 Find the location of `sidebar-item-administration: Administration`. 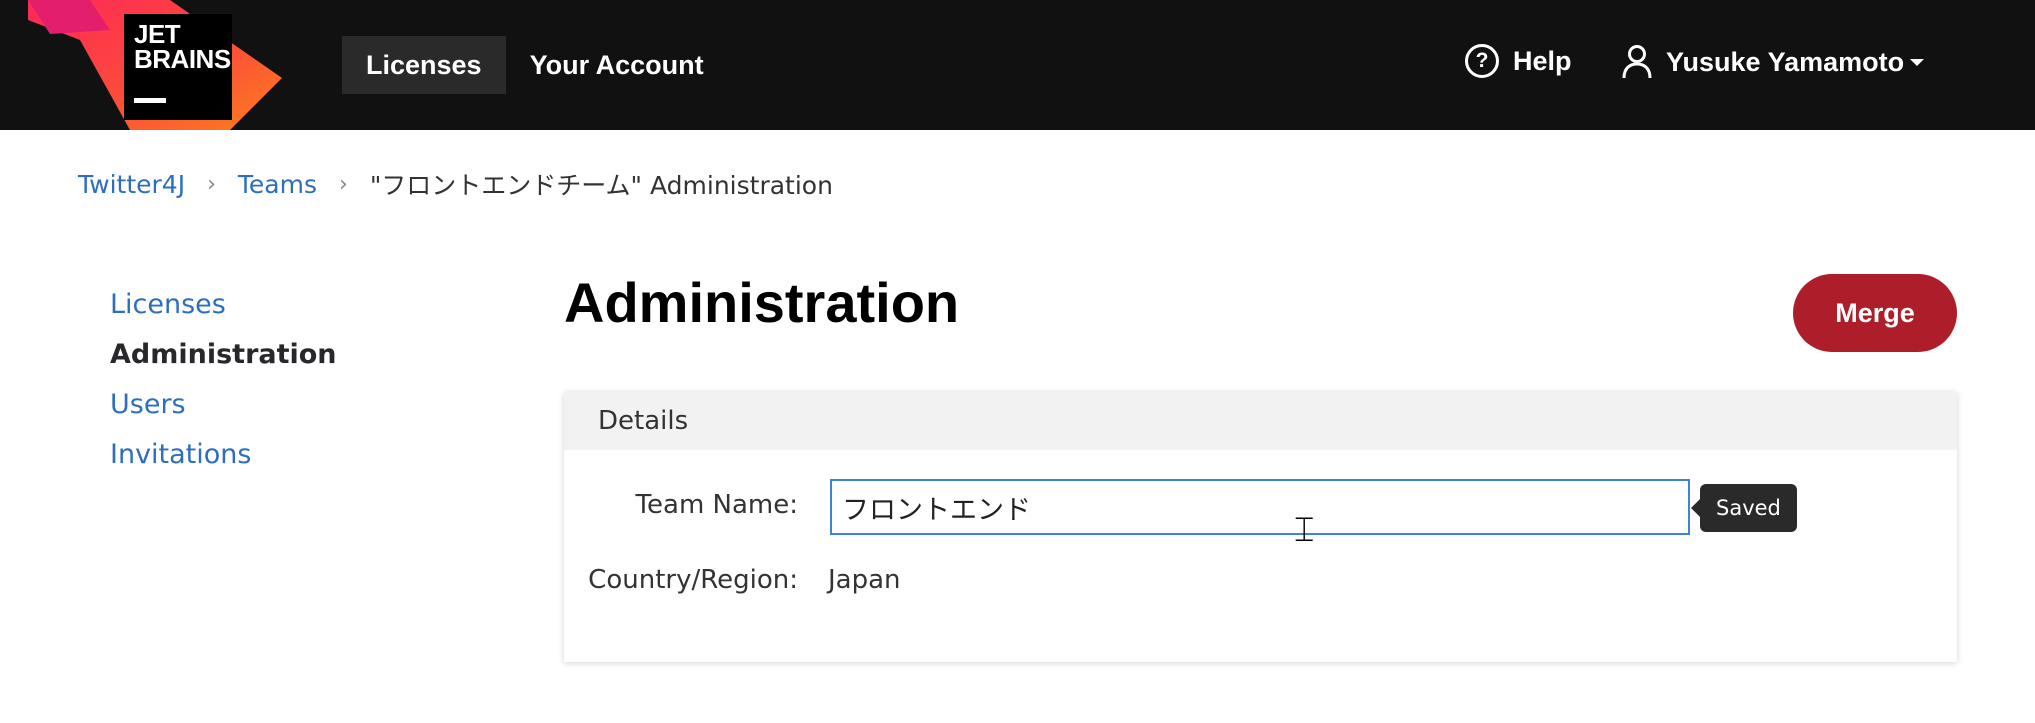

sidebar-item-administration: Administration is located at coordinates (223, 355).